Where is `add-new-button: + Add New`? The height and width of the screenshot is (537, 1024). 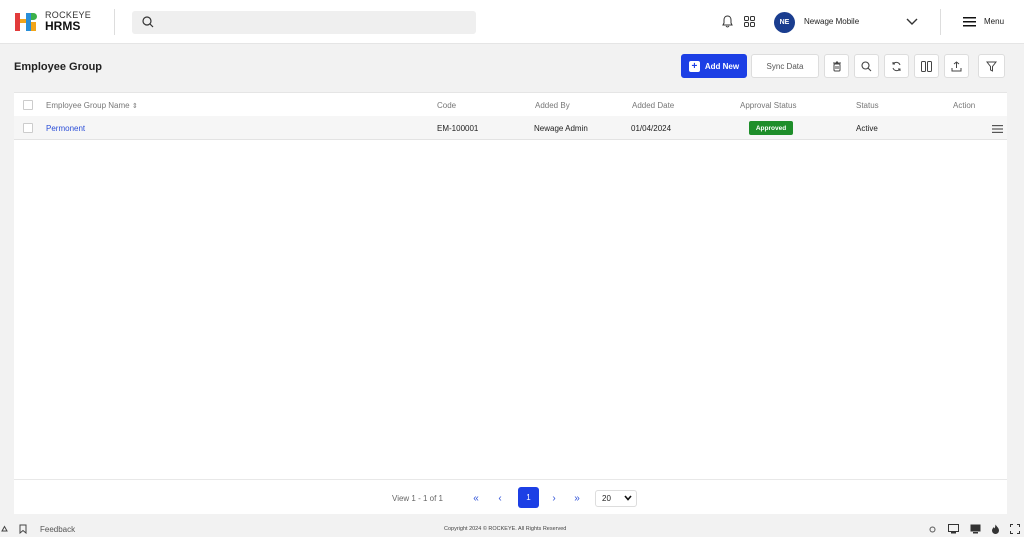
add-new-button: + Add New is located at coordinates (714, 66).